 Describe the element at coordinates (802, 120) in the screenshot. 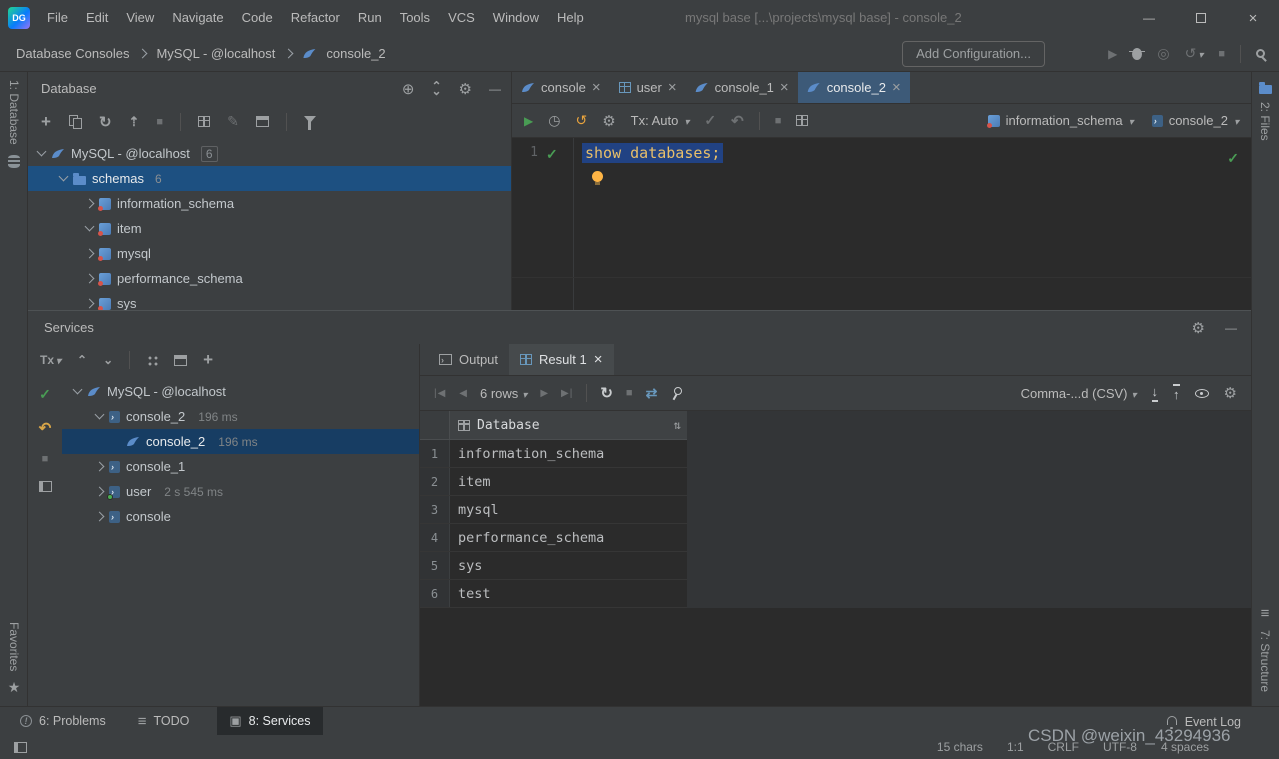

I see `view-grid-icon` at that location.